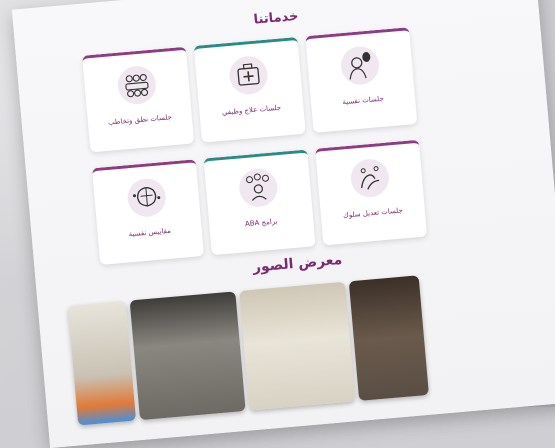 The image size is (555, 448). Describe the element at coordinates (370, 178) in the screenshot. I see `behavior-hands-icon` at that location.